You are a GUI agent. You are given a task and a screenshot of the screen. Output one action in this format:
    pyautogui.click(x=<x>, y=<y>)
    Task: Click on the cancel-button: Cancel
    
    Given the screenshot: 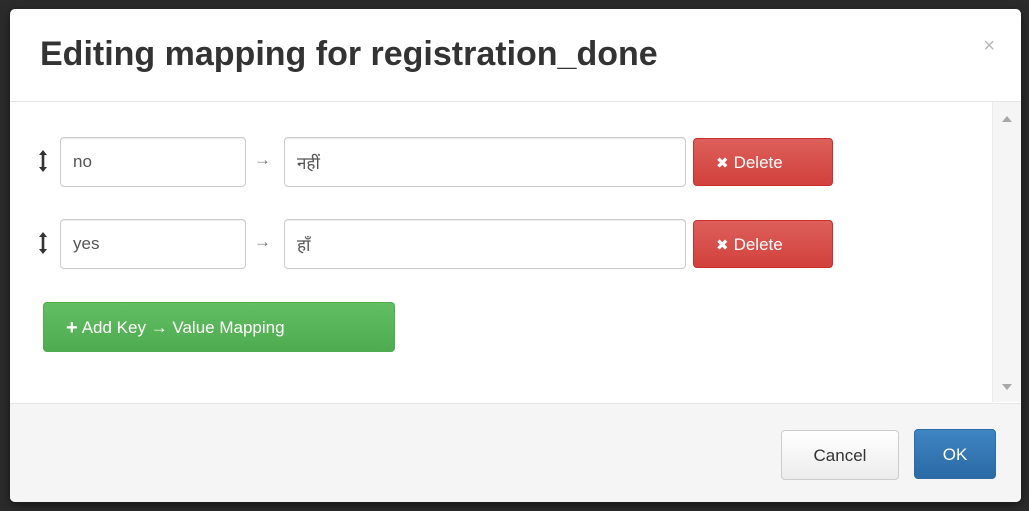 What is the action you would take?
    pyautogui.click(x=840, y=455)
    